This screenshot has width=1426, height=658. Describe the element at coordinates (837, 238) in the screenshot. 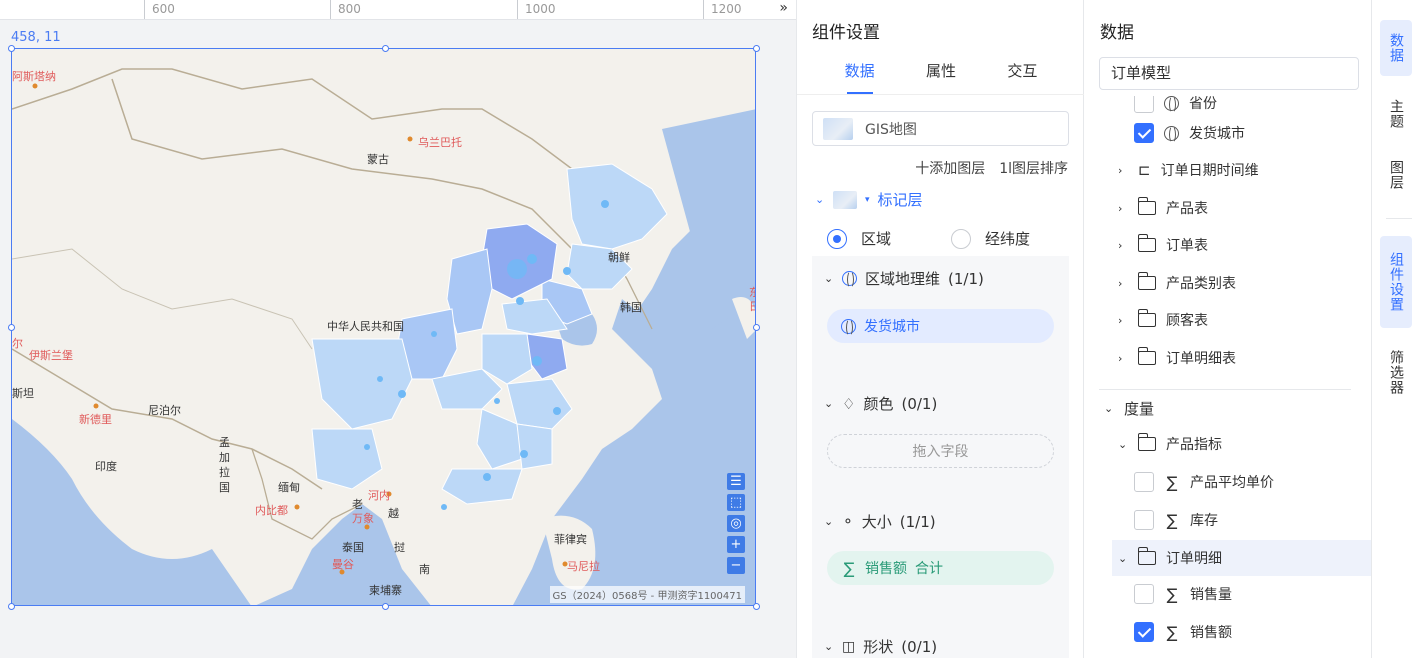

I see `radio-region` at that location.